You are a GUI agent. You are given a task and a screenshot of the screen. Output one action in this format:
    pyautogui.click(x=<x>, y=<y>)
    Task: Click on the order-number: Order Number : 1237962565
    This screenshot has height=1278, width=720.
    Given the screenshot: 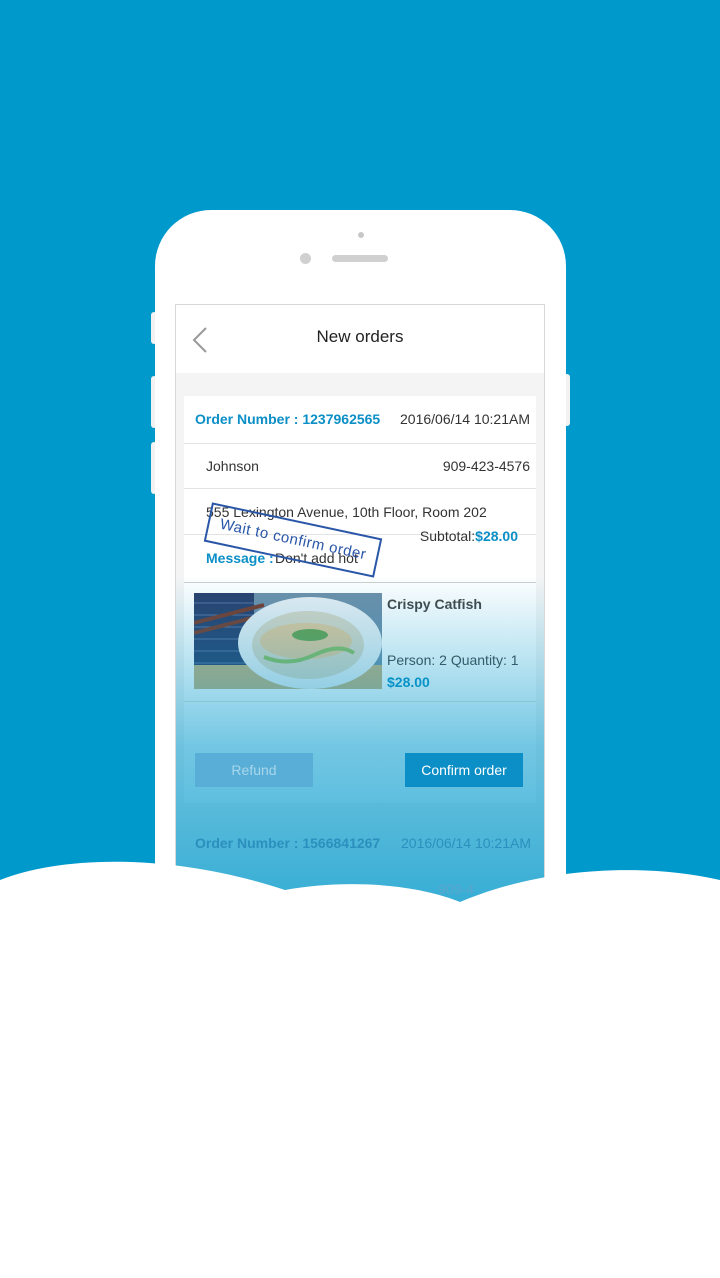 What is the action you would take?
    pyautogui.click(x=288, y=419)
    